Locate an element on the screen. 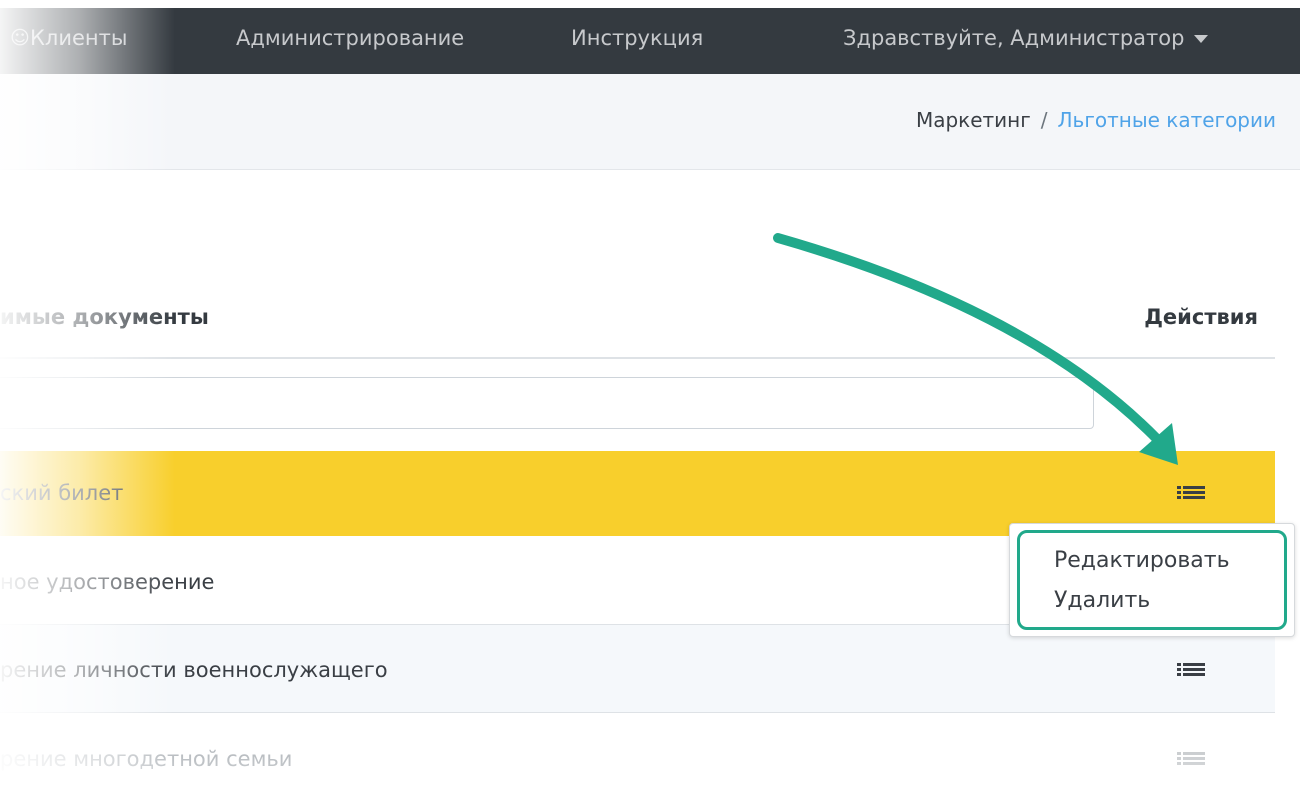 Image resolution: width=1300 pixels, height=785 pixels. nav-clients-label: Клиенты is located at coordinates (79, 38).